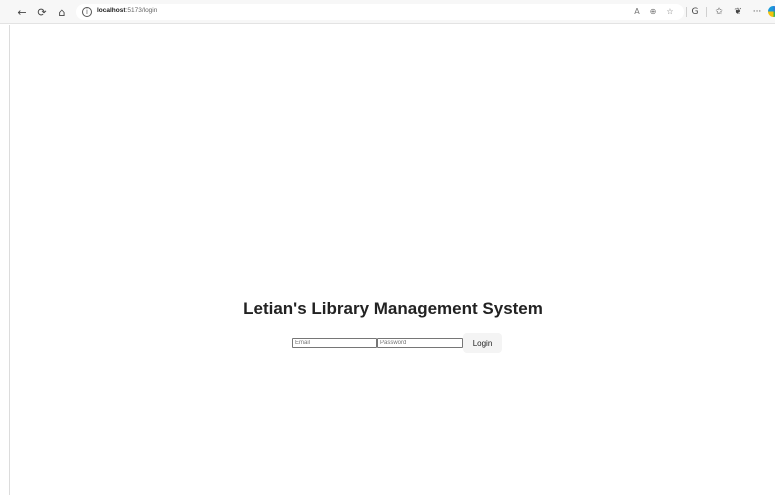  Describe the element at coordinates (334, 343) in the screenshot. I see `email-field` at that location.